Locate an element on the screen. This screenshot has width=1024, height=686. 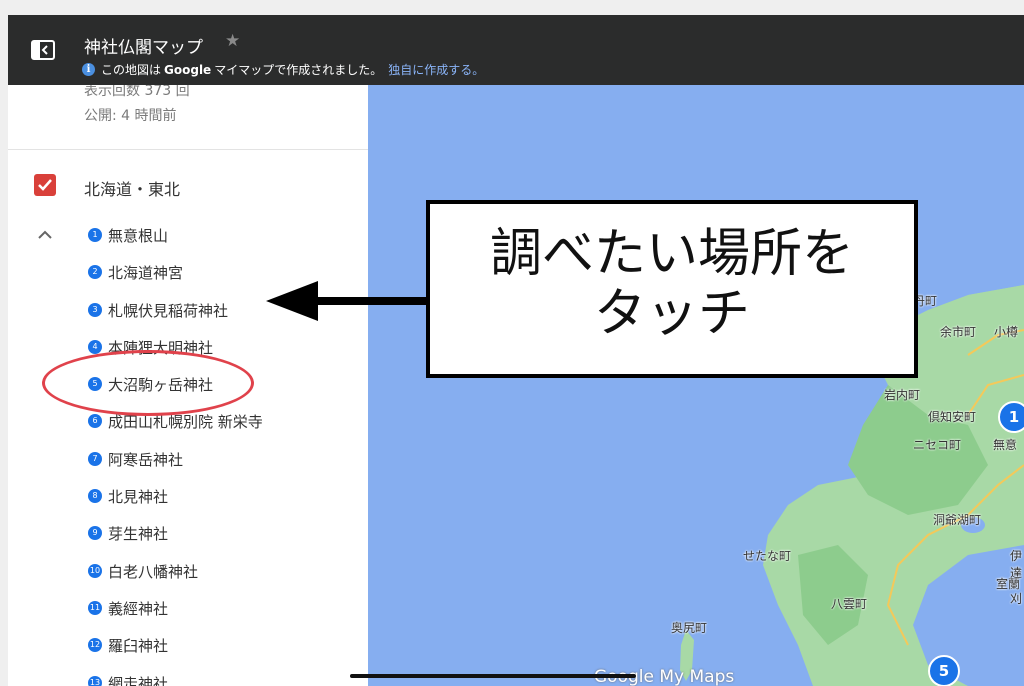
place-number-badge: 11 is located at coordinates (95, 607).